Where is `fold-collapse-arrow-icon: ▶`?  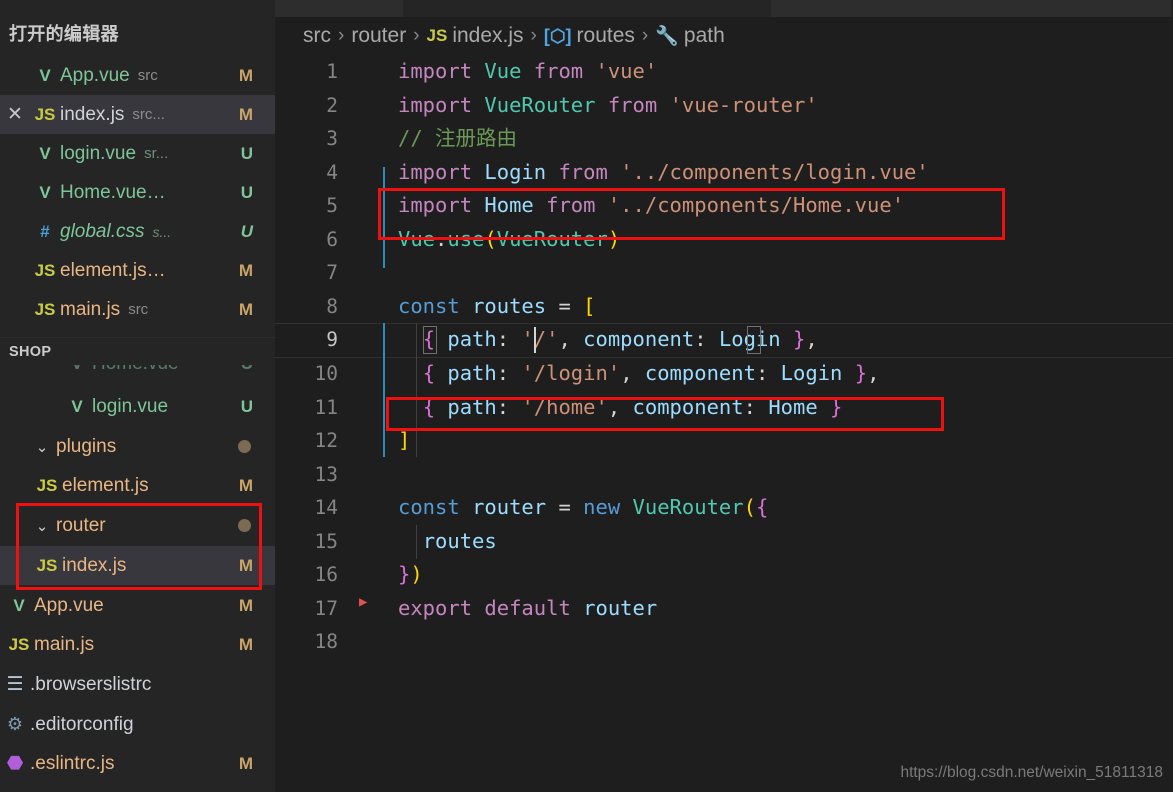 fold-collapse-arrow-icon: ▶ is located at coordinates (363, 602).